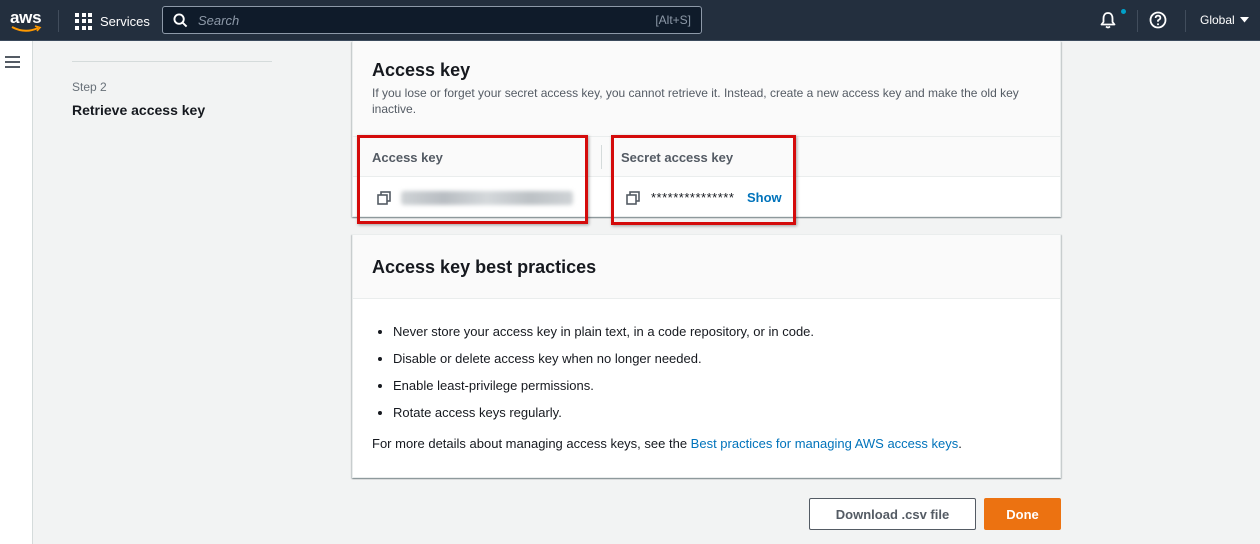  I want to click on more-info-suffix: ., so click(960, 443).